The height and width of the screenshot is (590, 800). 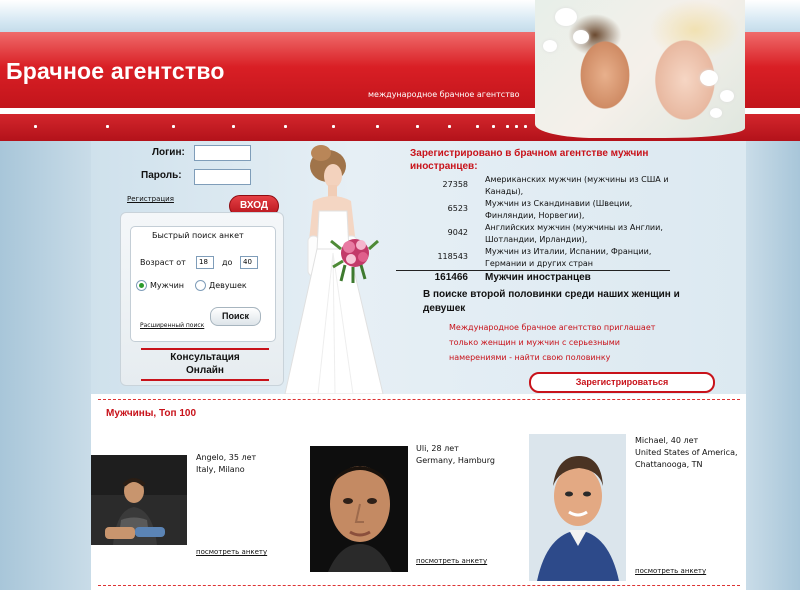 I want to click on password-label: Пароль:, so click(x=161, y=175).